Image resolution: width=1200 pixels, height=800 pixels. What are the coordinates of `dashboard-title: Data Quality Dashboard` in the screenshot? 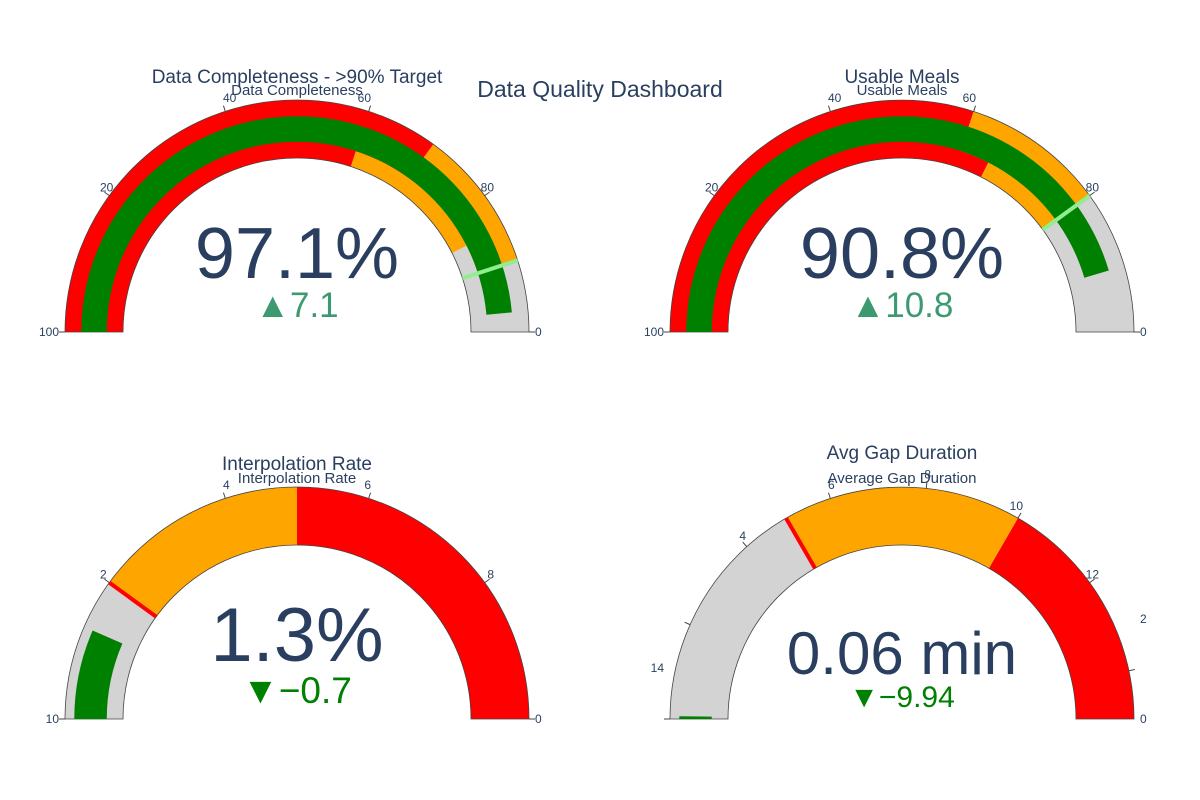 It's located at (599, 89).